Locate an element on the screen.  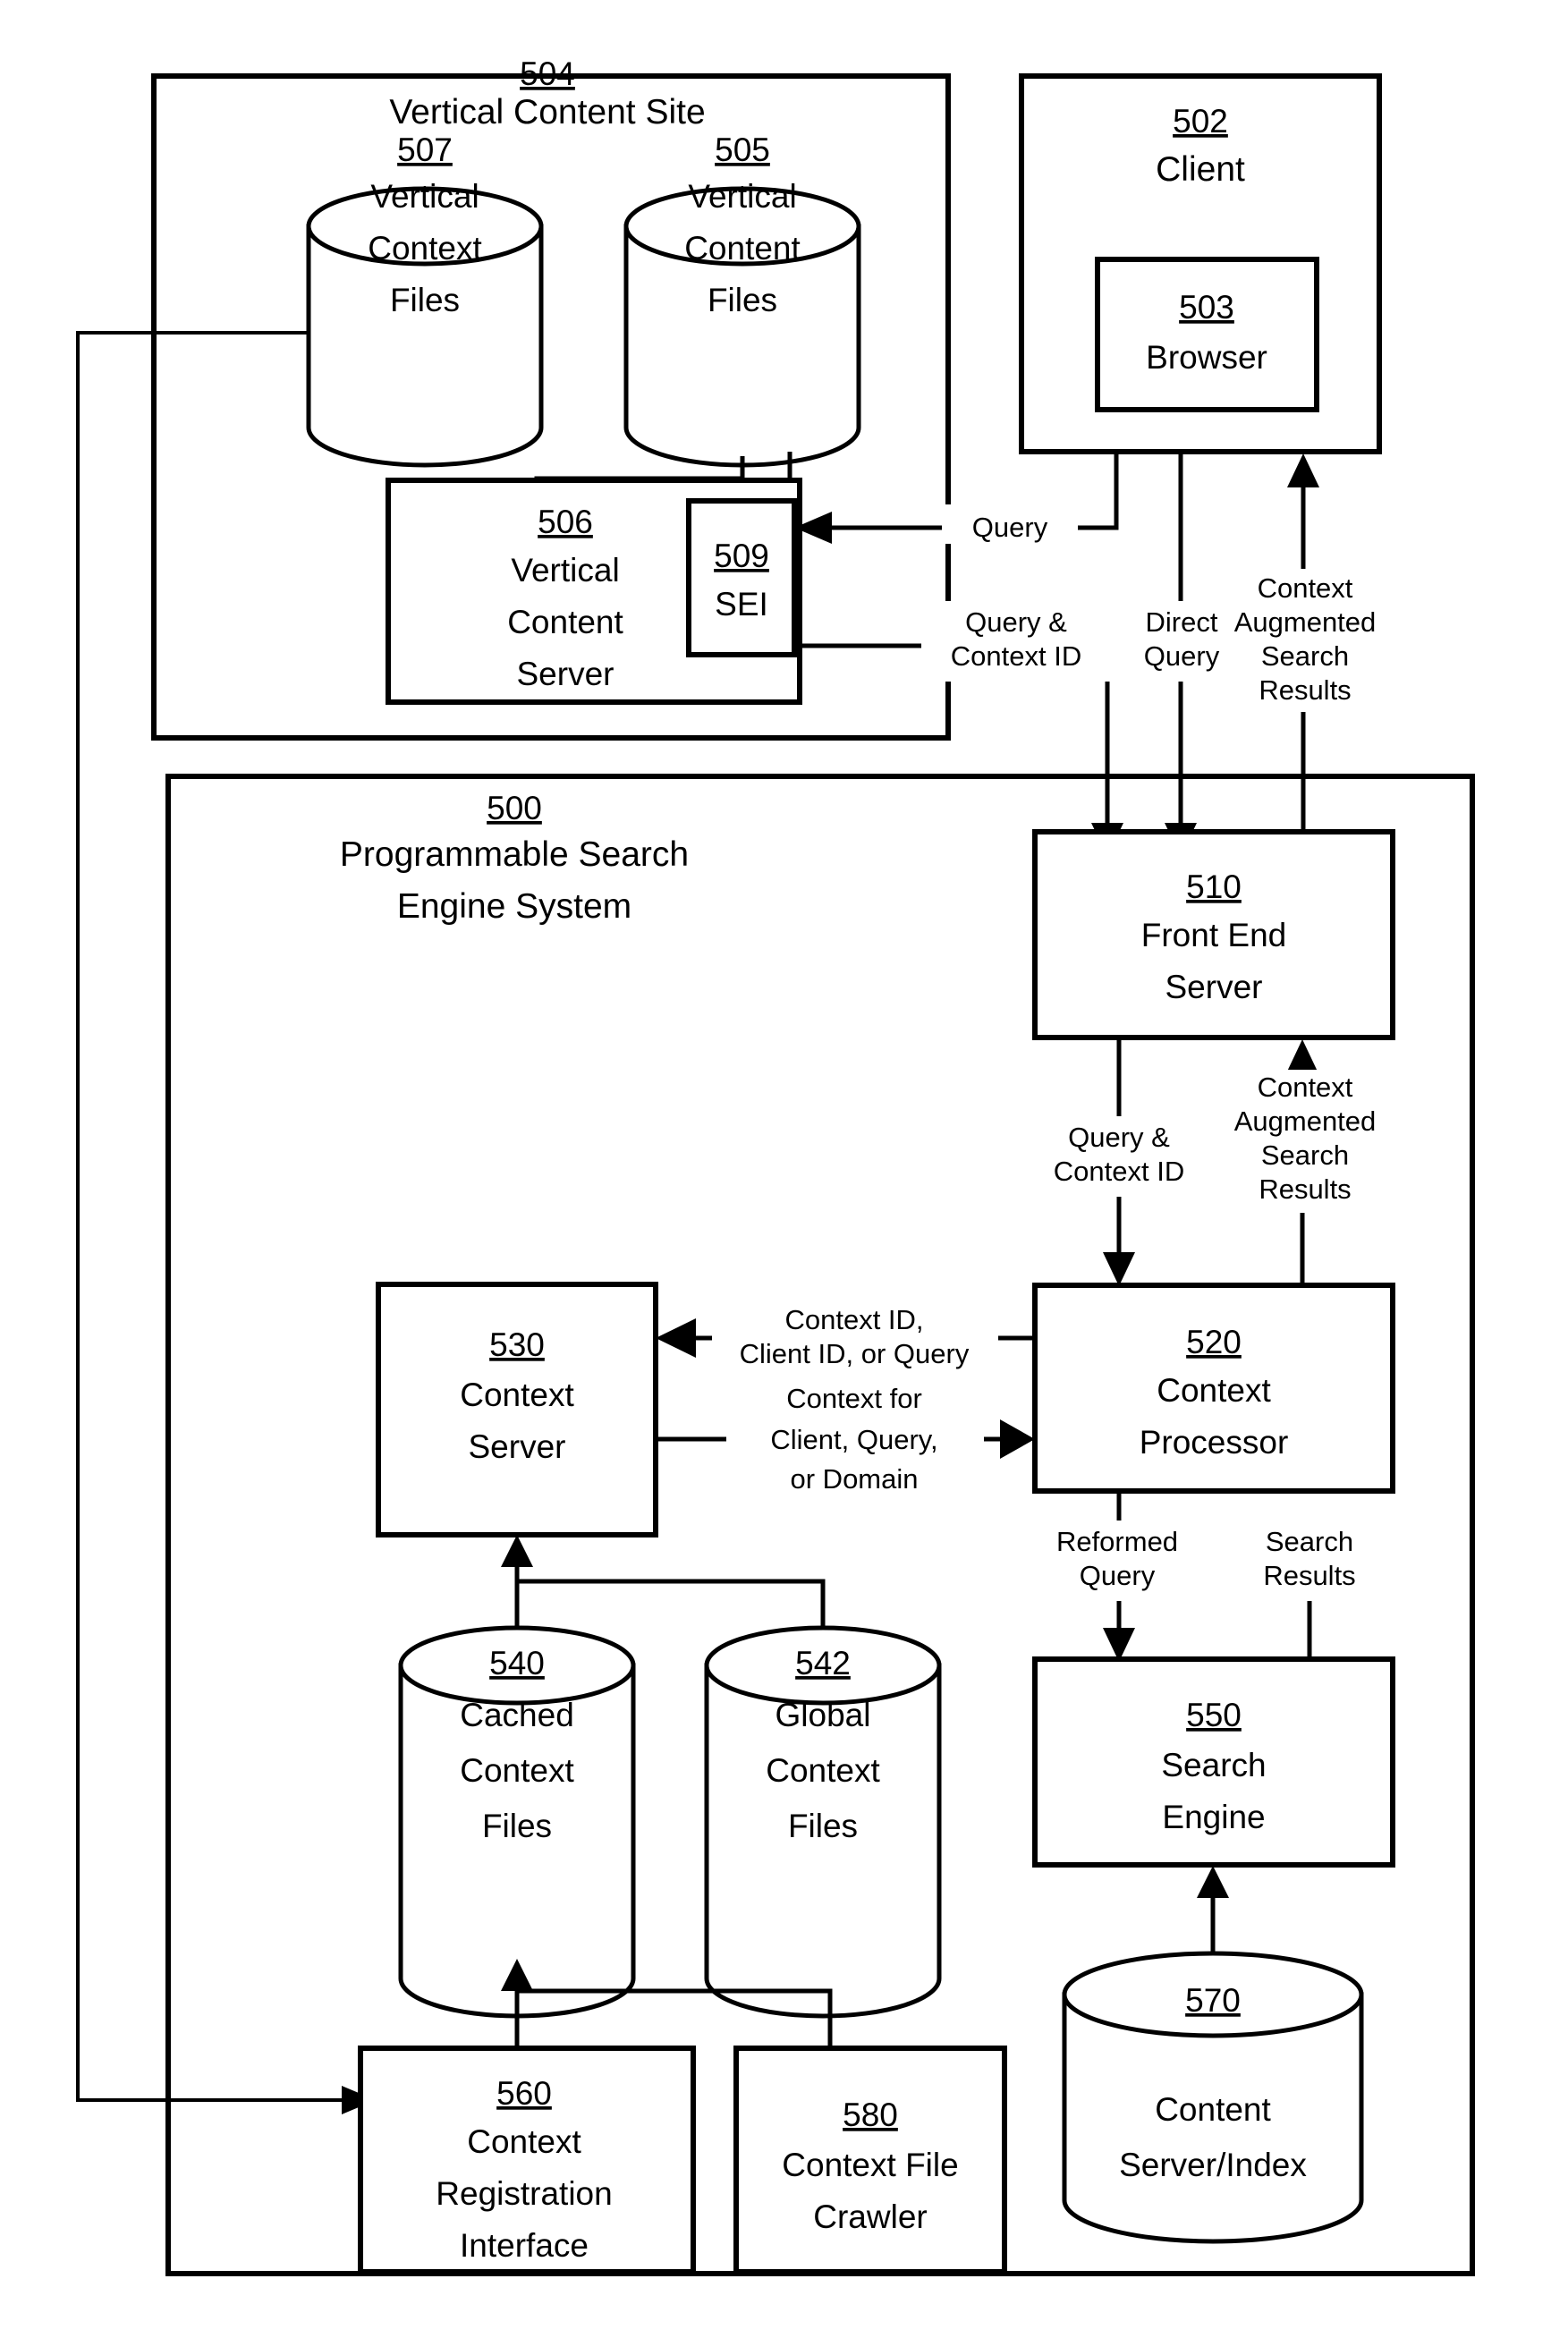
label-cas-mid-l1: Context is located at coordinates (1305, 1088).